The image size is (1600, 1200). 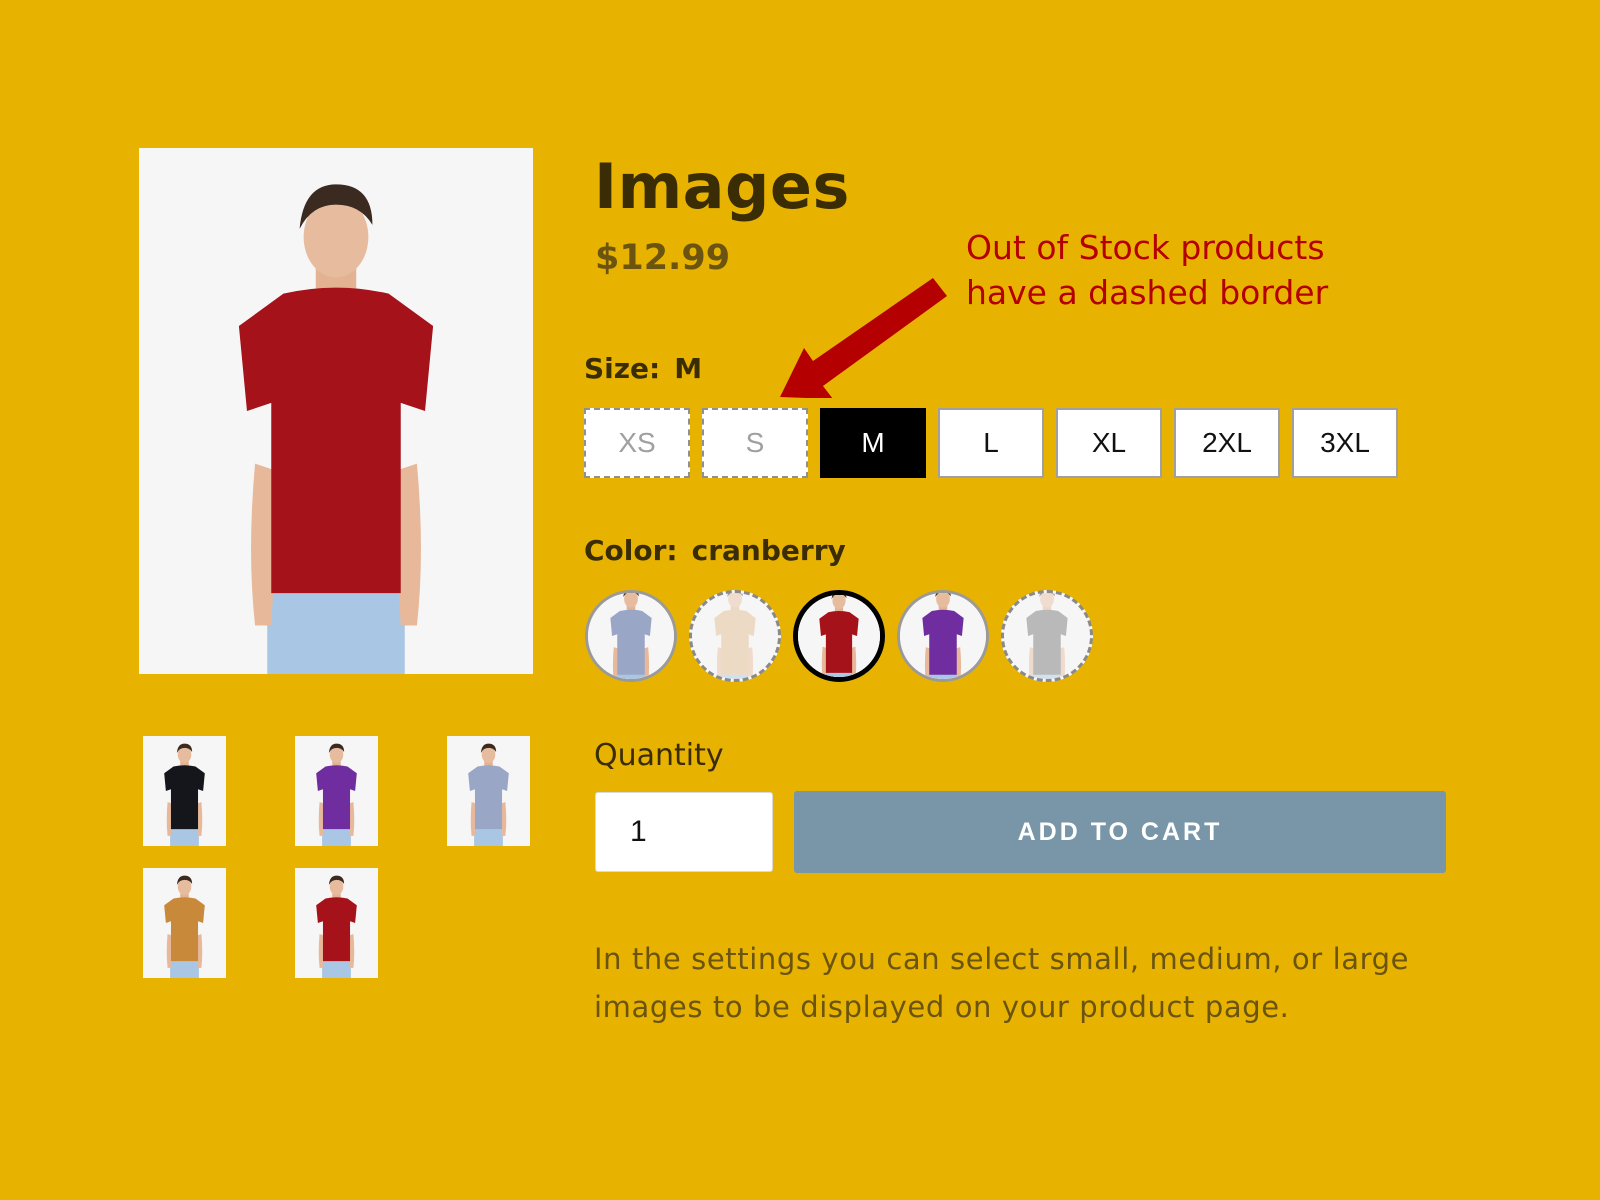 I want to click on size-label-text: Size:, so click(x=622, y=368).